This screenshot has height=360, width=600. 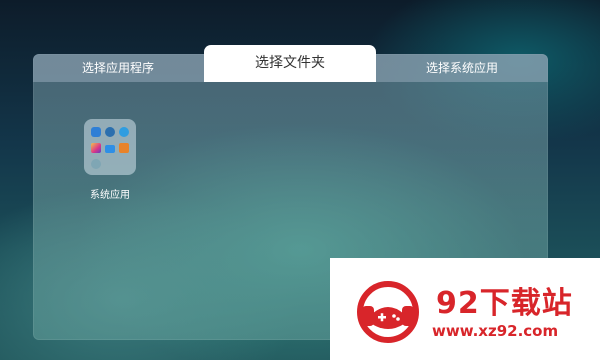 I want to click on folder-icon, so click(x=110, y=149).